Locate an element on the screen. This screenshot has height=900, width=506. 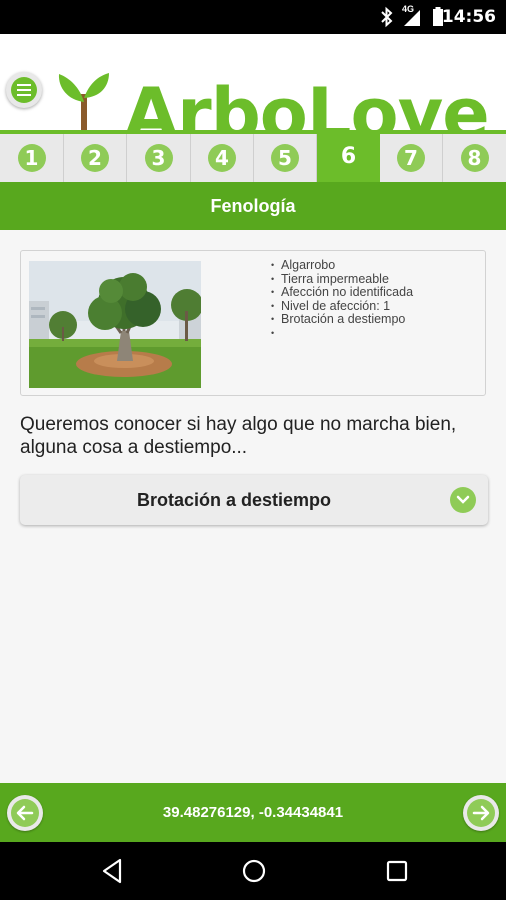
step-number: 7 is located at coordinates (411, 158).